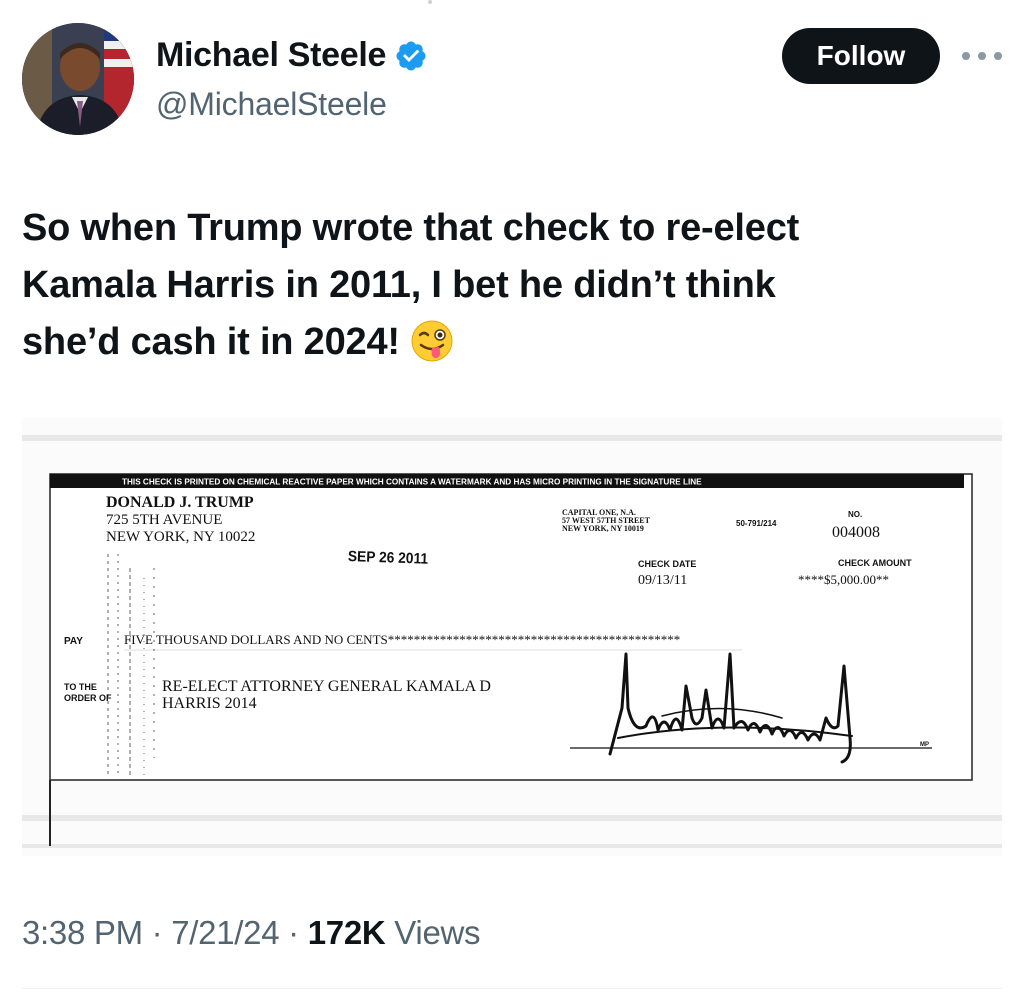 The width and height of the screenshot is (1024, 1008). Describe the element at coordinates (843, 579) in the screenshot. I see `check-amount: ****$5,000.00**` at that location.